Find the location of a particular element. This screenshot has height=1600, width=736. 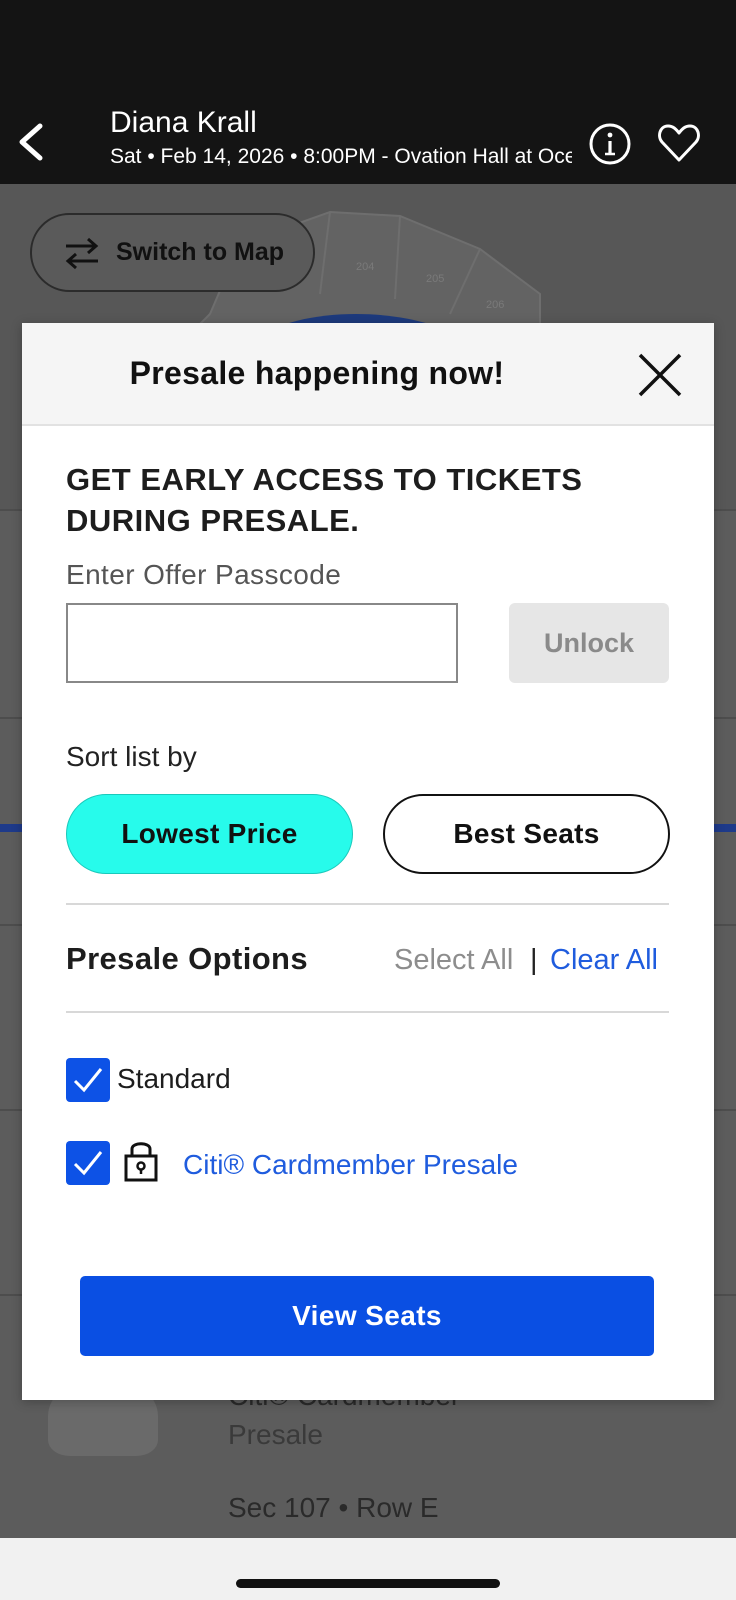

switch-to-map-label: Switch to Map is located at coordinates (200, 252).